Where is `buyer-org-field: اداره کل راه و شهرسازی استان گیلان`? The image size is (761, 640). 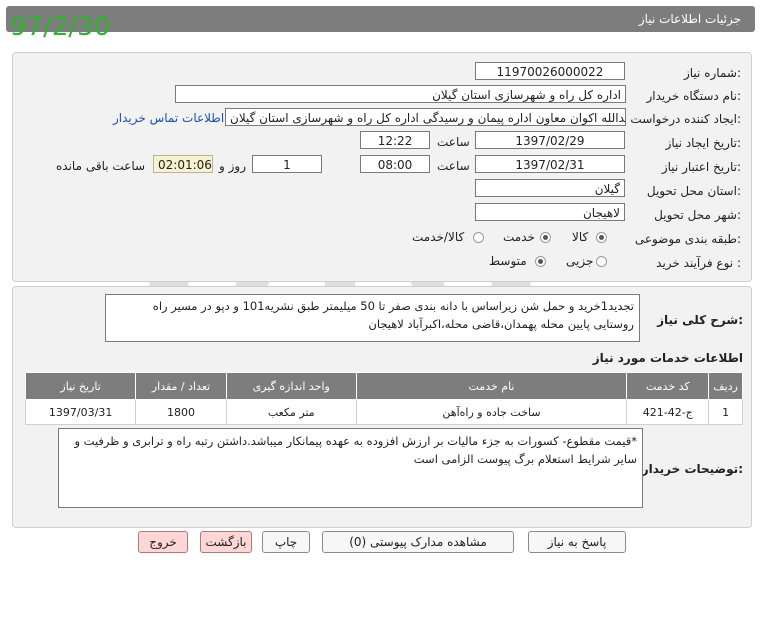
buyer-org-field: اداره کل راه و شهرسازی استان گیلان is located at coordinates (400, 94).